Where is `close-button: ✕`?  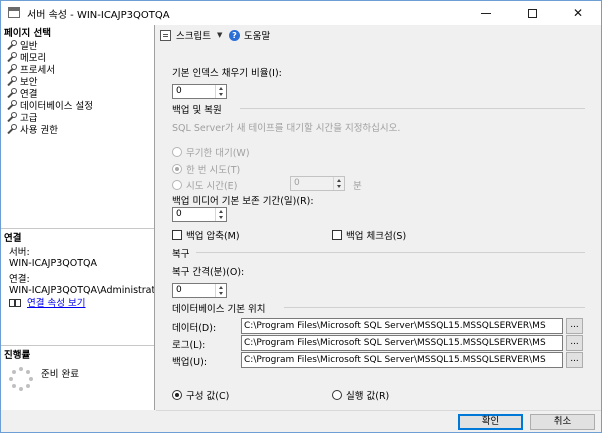 close-button: ✕ is located at coordinates (578, 13).